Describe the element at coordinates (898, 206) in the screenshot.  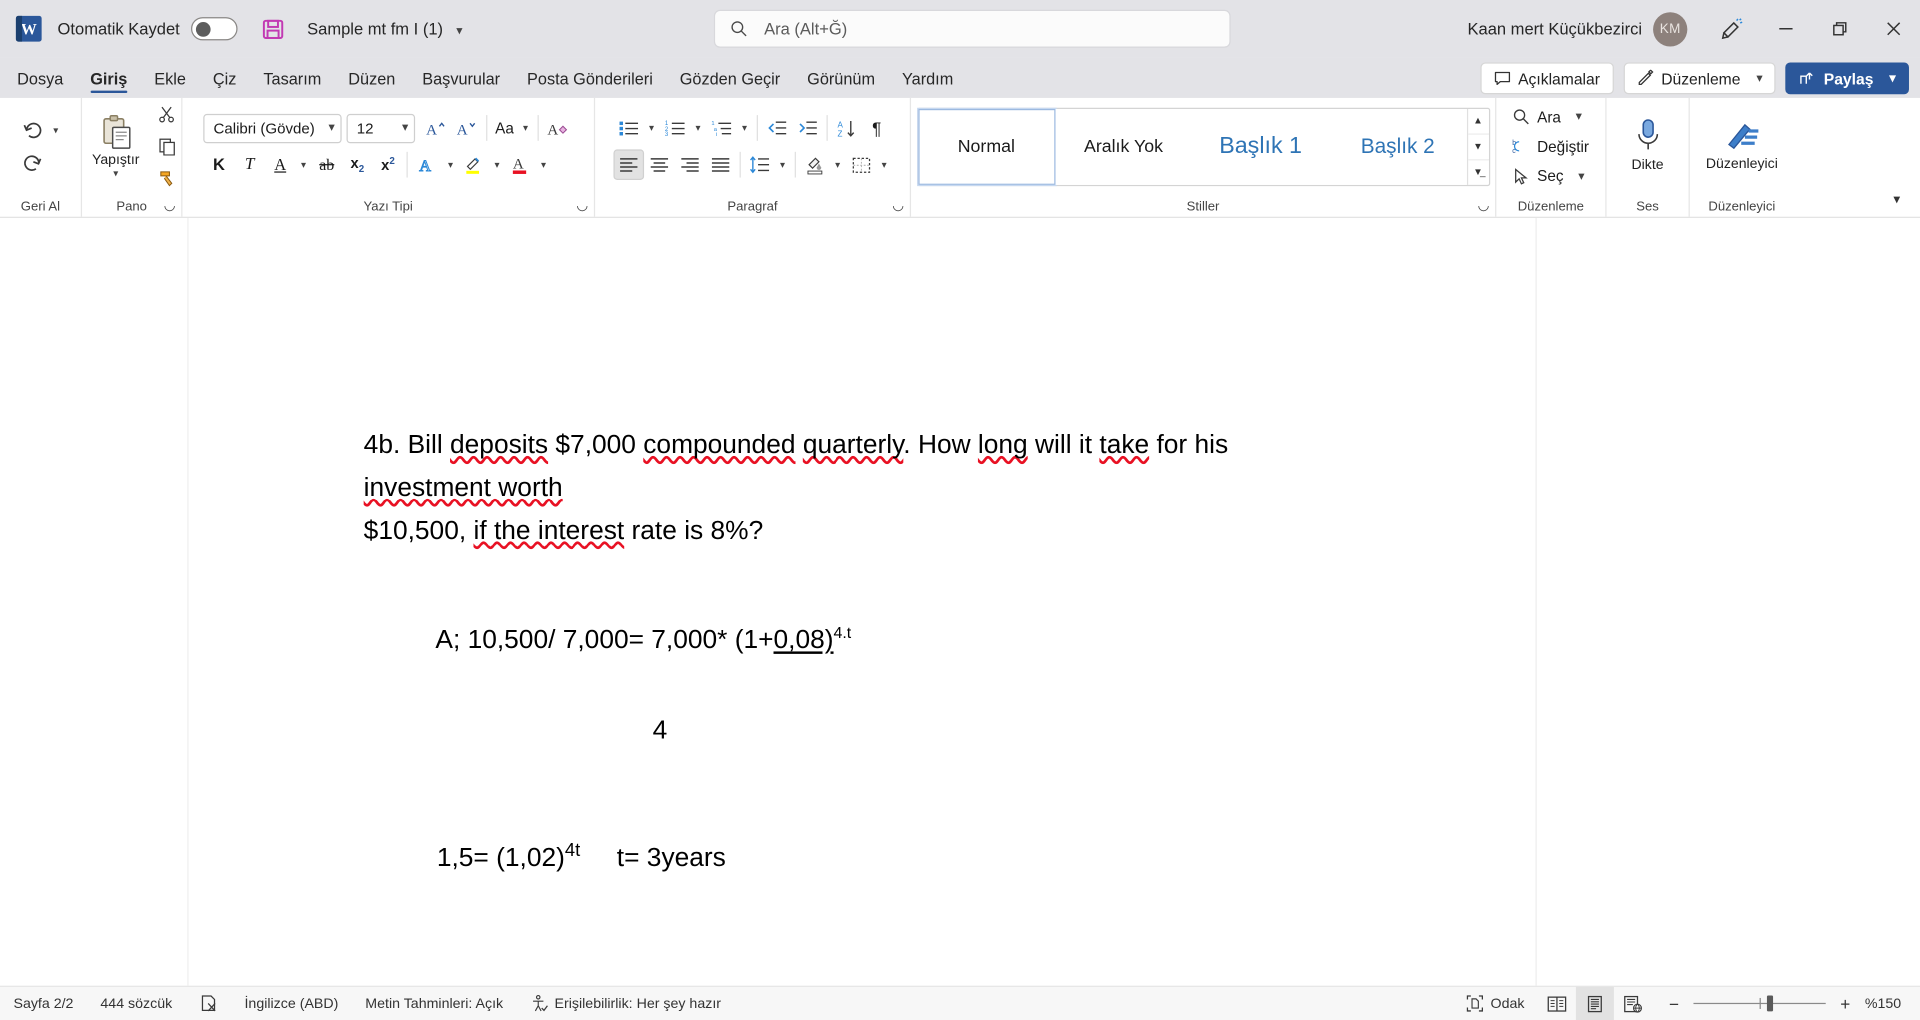
I see `paragraph-dialog-launcher: ◡` at that location.